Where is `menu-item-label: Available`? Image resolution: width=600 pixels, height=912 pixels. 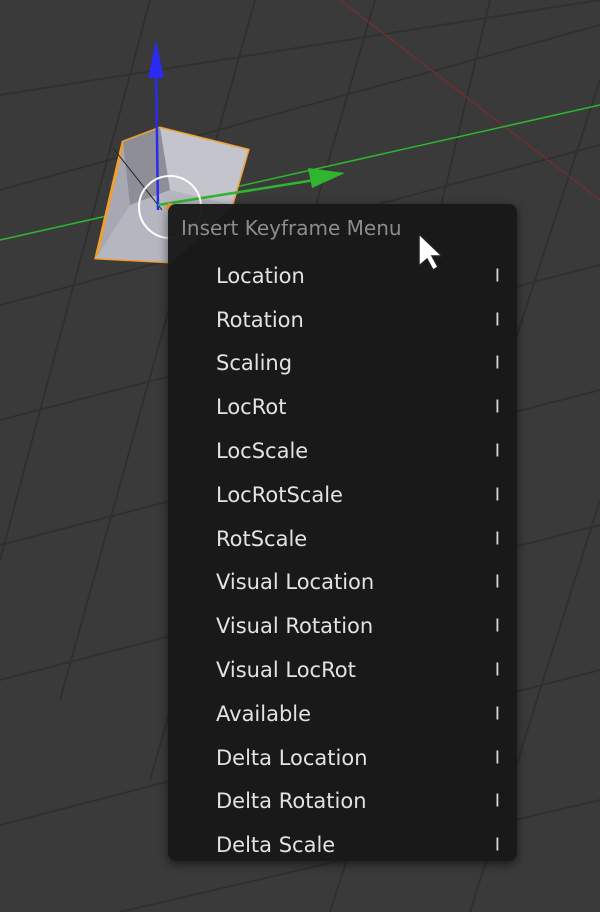 menu-item-label: Available is located at coordinates (264, 713).